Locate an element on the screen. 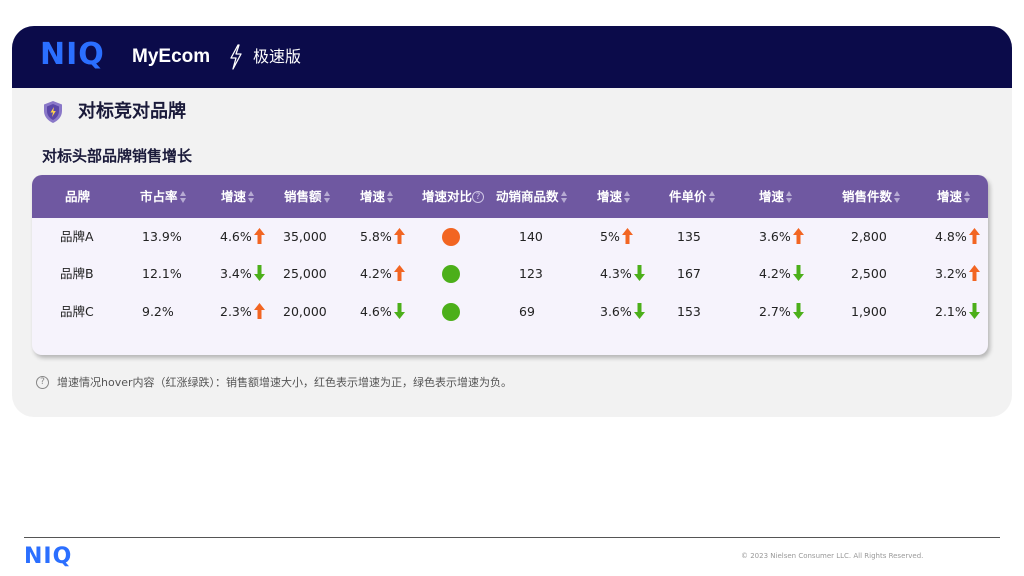 The height and width of the screenshot is (576, 1024). cell-sales-growth: 4.6% is located at coordinates (382, 312).